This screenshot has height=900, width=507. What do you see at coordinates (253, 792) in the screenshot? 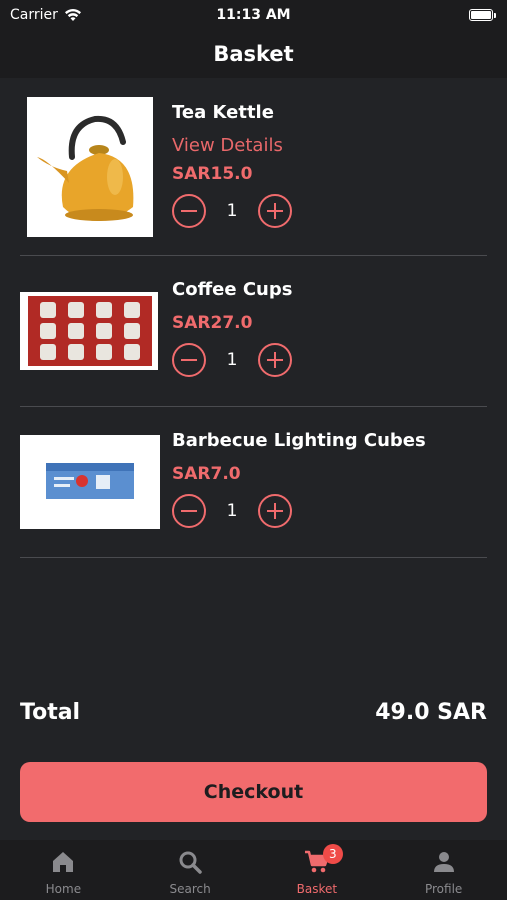
I see `checkout-button: Checkout` at bounding box center [253, 792].